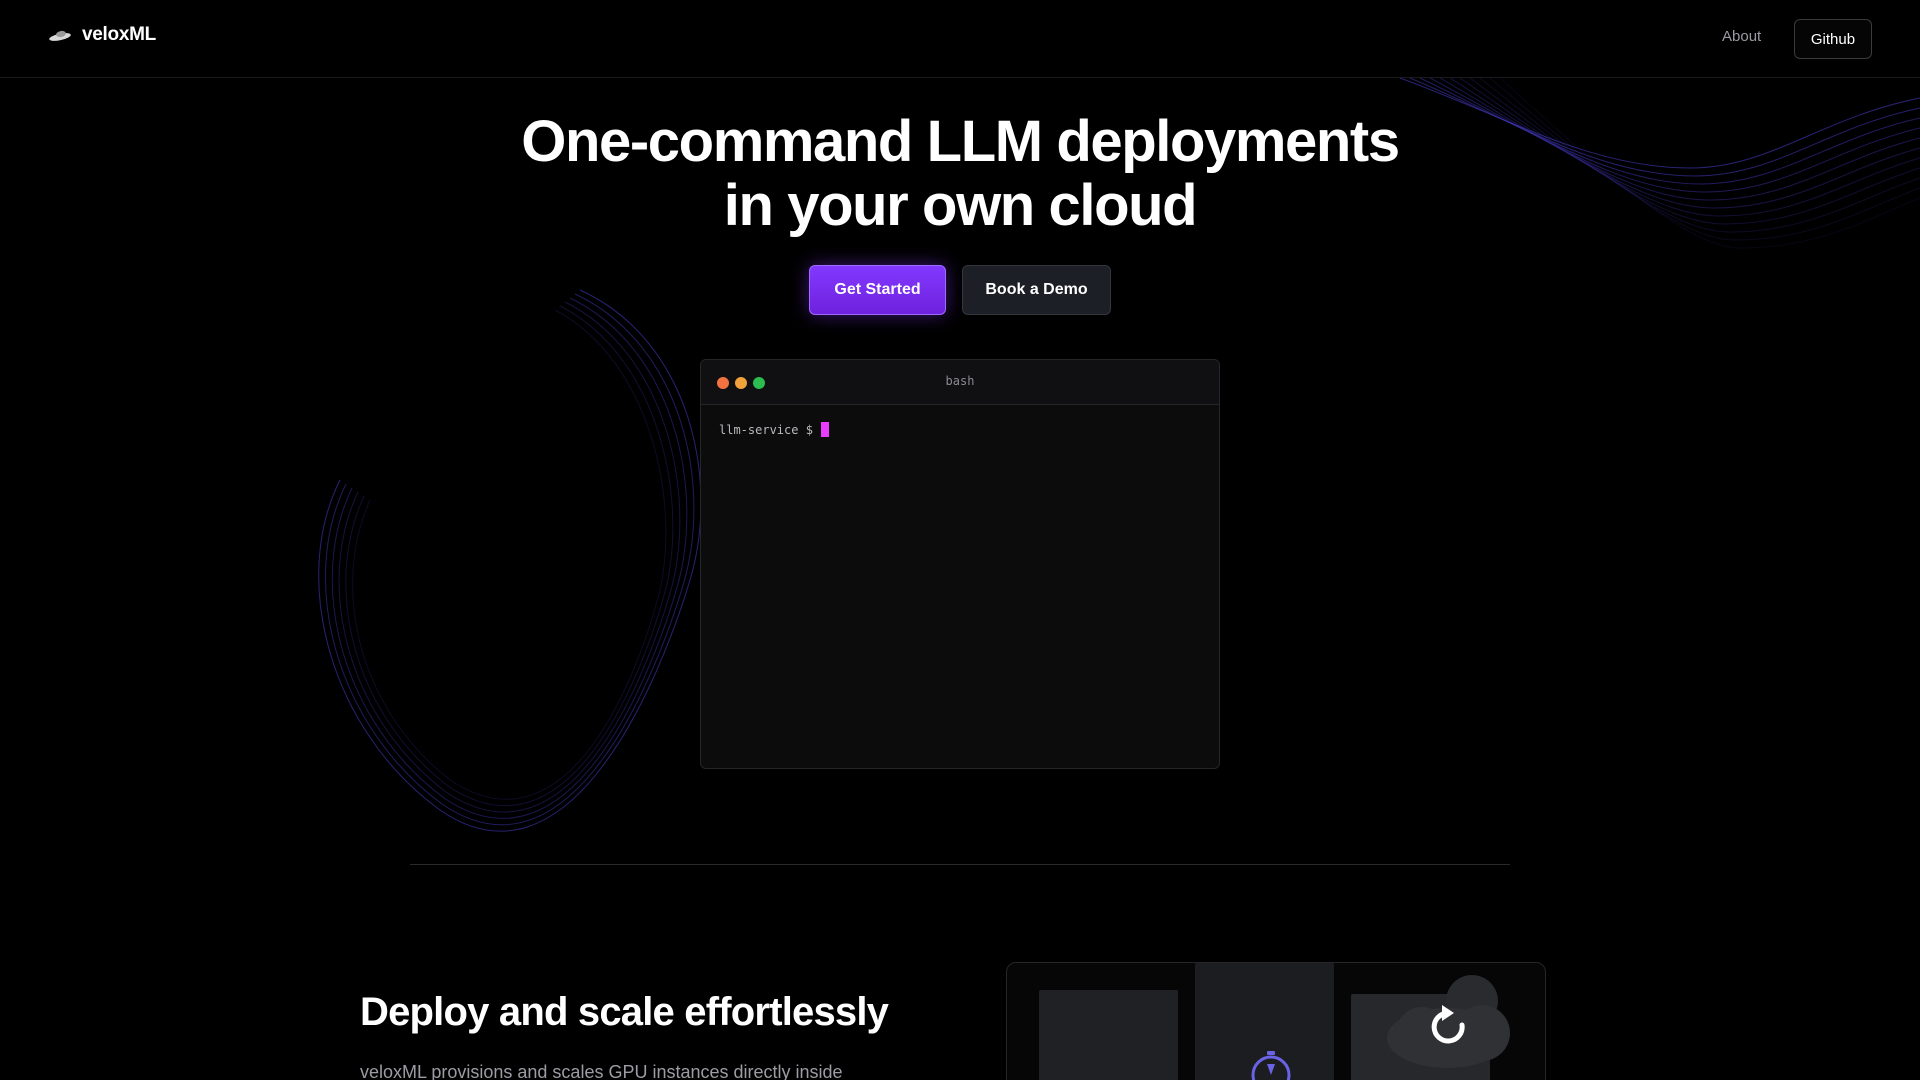 The width and height of the screenshot is (1920, 1080). What do you see at coordinates (960, 205) in the screenshot?
I see `hero-title-line-2: in your own cloud` at bounding box center [960, 205].